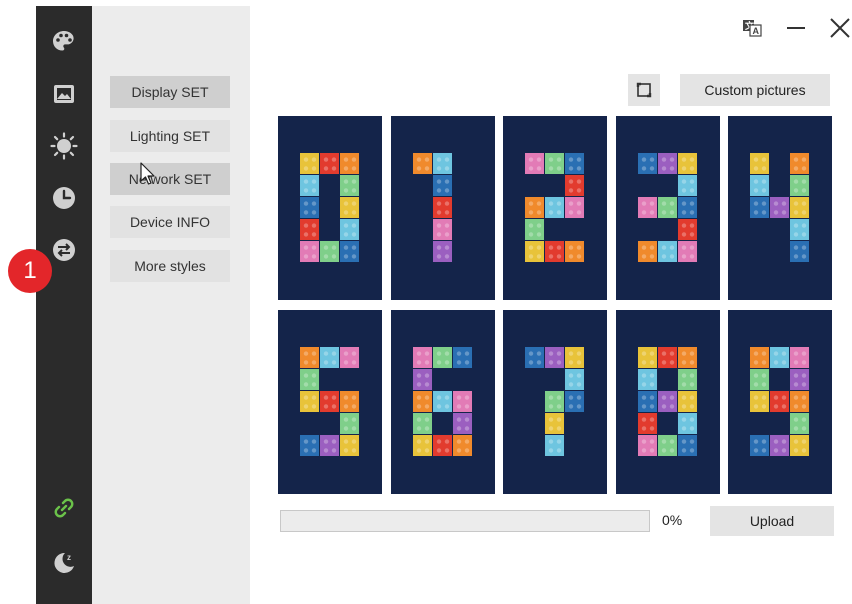 The height and width of the screenshot is (604, 852). Describe the element at coordinates (64, 250) in the screenshot. I see `swap-icon` at that location.